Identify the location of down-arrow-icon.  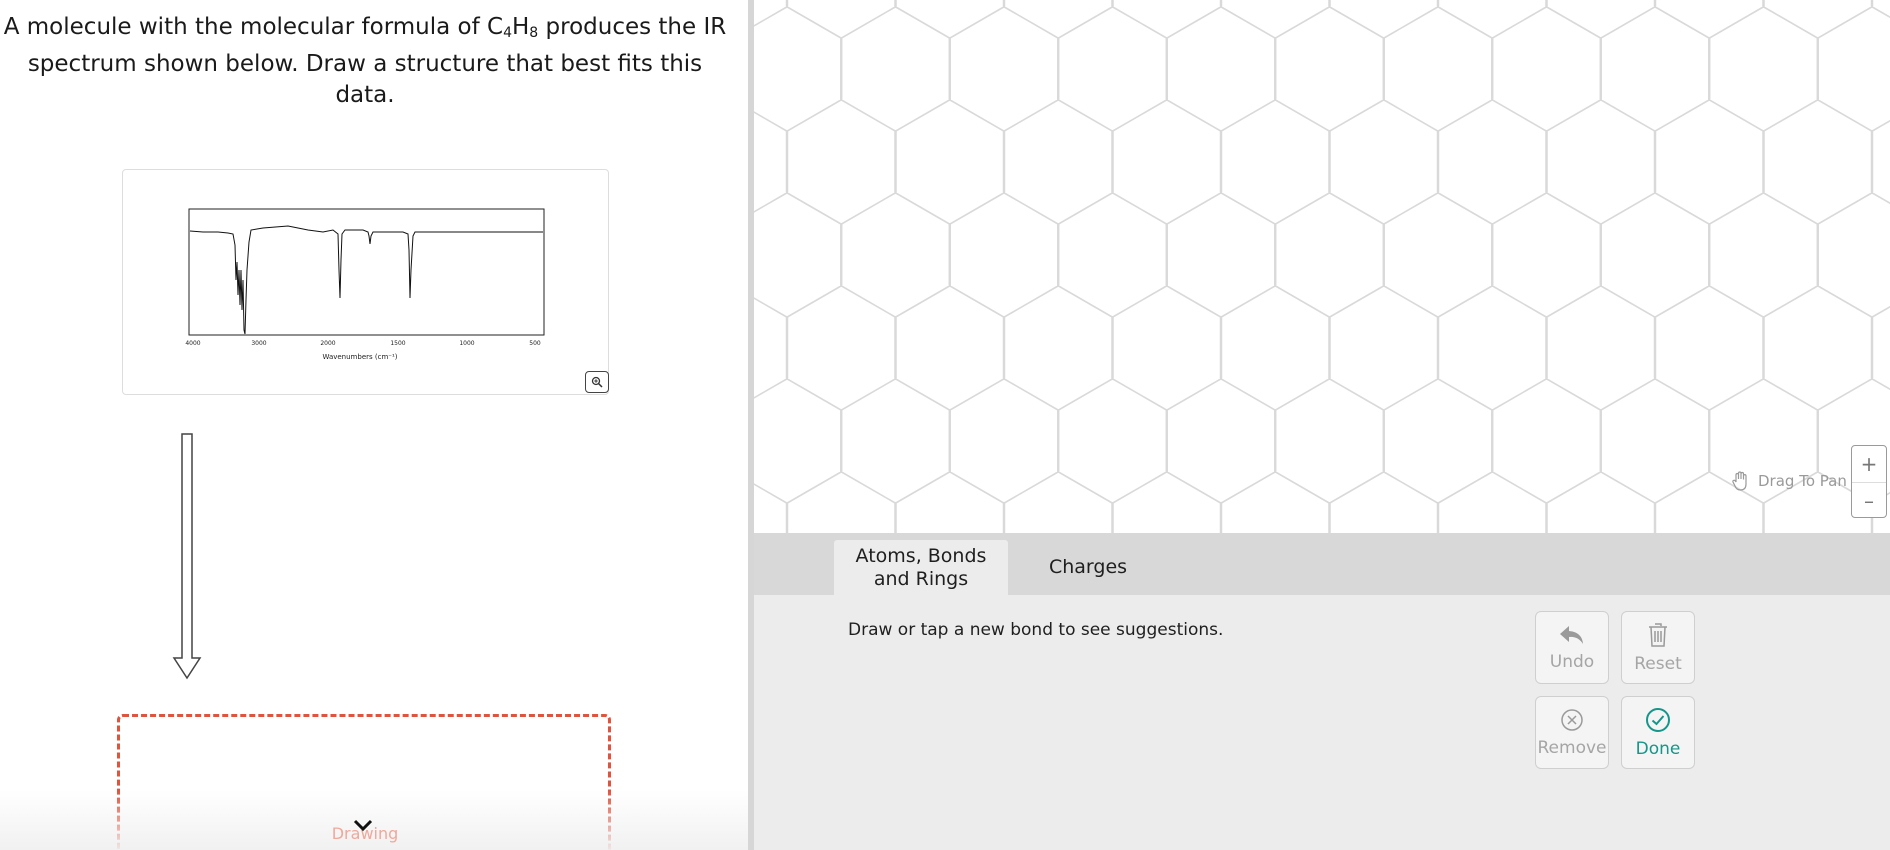
(187, 556).